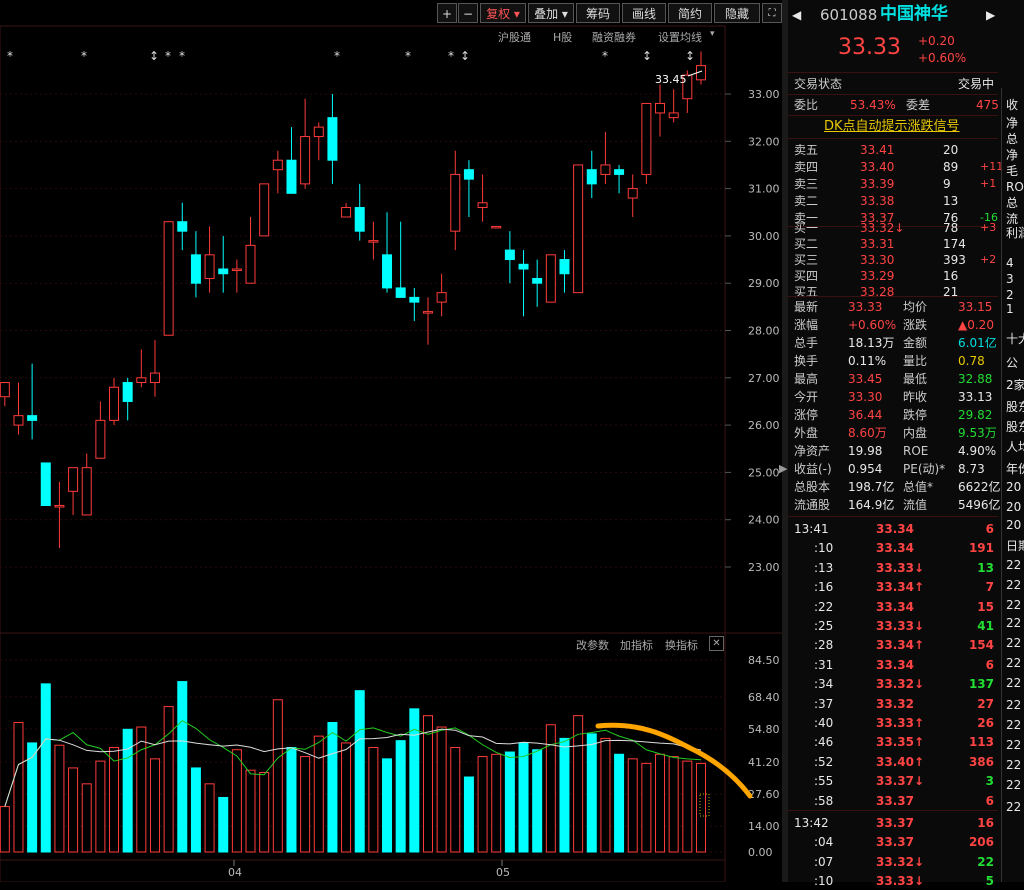  Describe the element at coordinates (671, 79) in the screenshot. I see `high-price-annotation: 33.45` at that location.